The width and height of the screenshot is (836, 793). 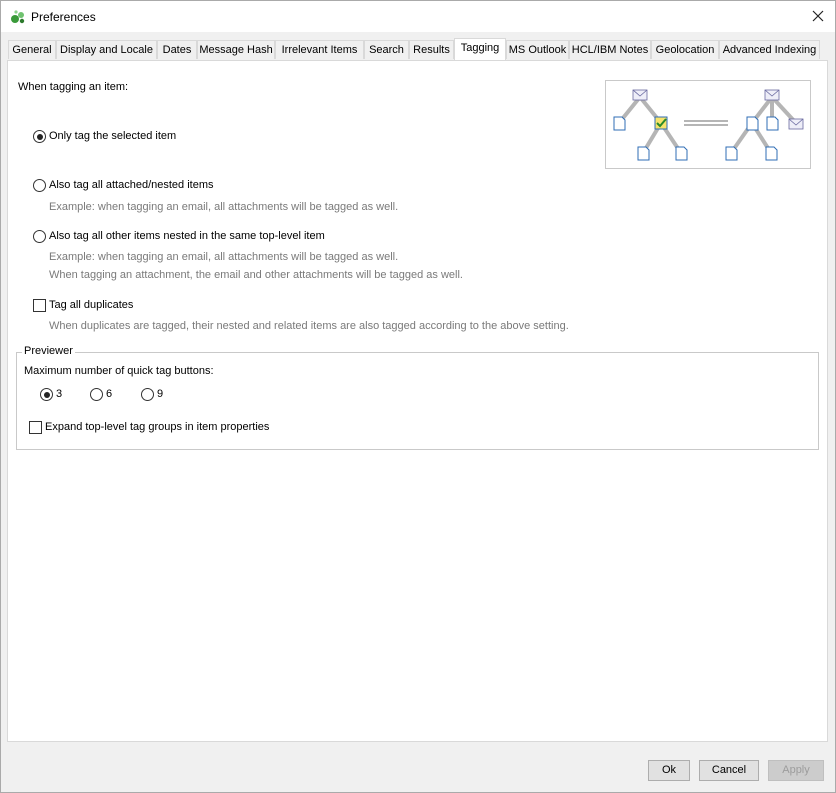 I want to click on tagging-illustration, so click(x=708, y=124).